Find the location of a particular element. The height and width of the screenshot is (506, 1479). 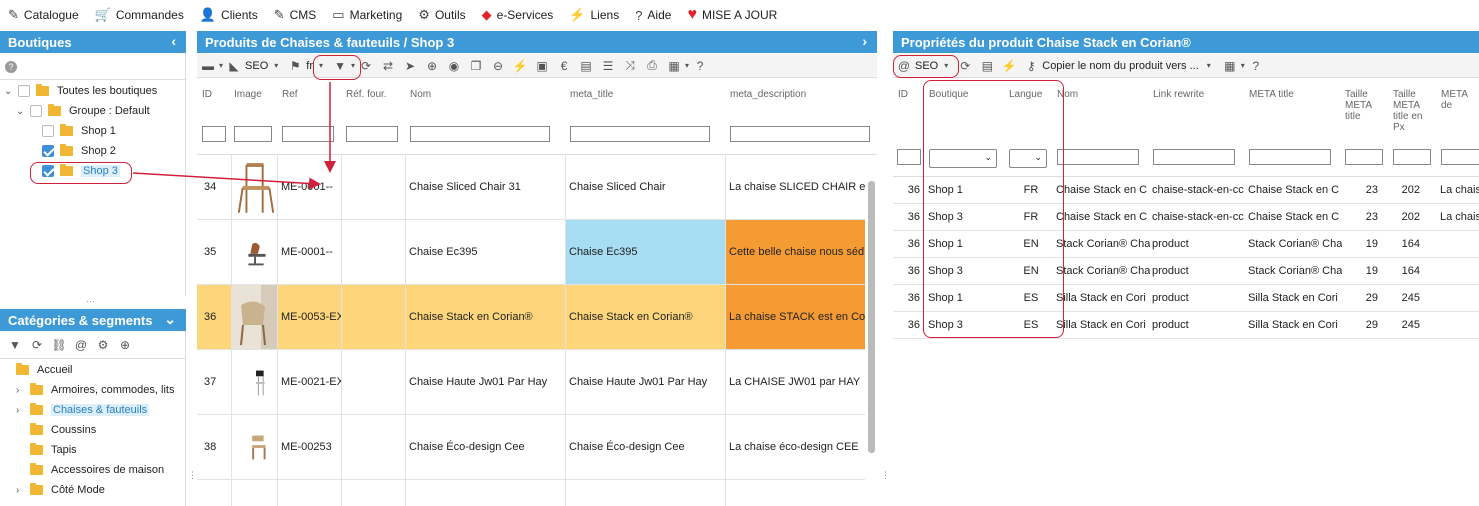

filter-link is located at coordinates (1194, 157).